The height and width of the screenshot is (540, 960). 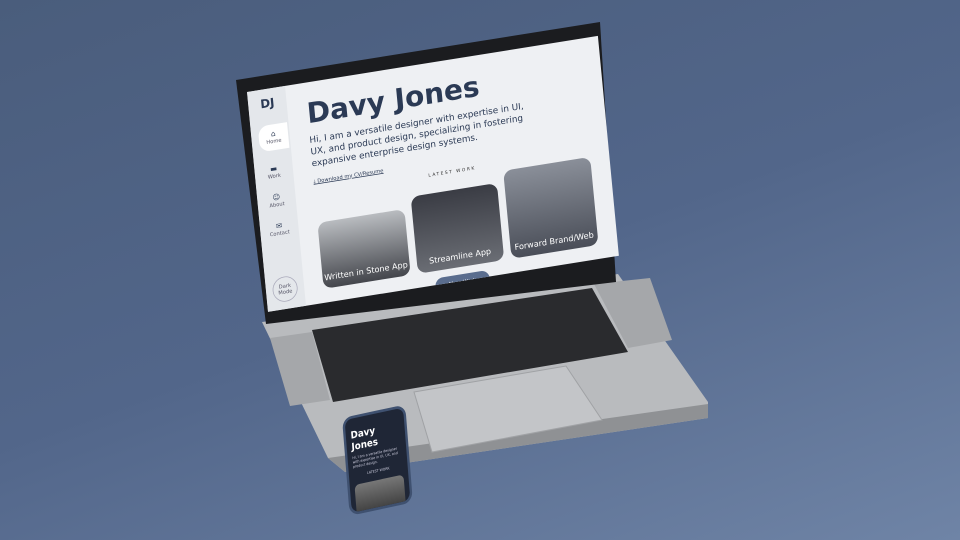 What do you see at coordinates (285, 289) in the screenshot?
I see `dark-mode-toggle: Dark Mode` at bounding box center [285, 289].